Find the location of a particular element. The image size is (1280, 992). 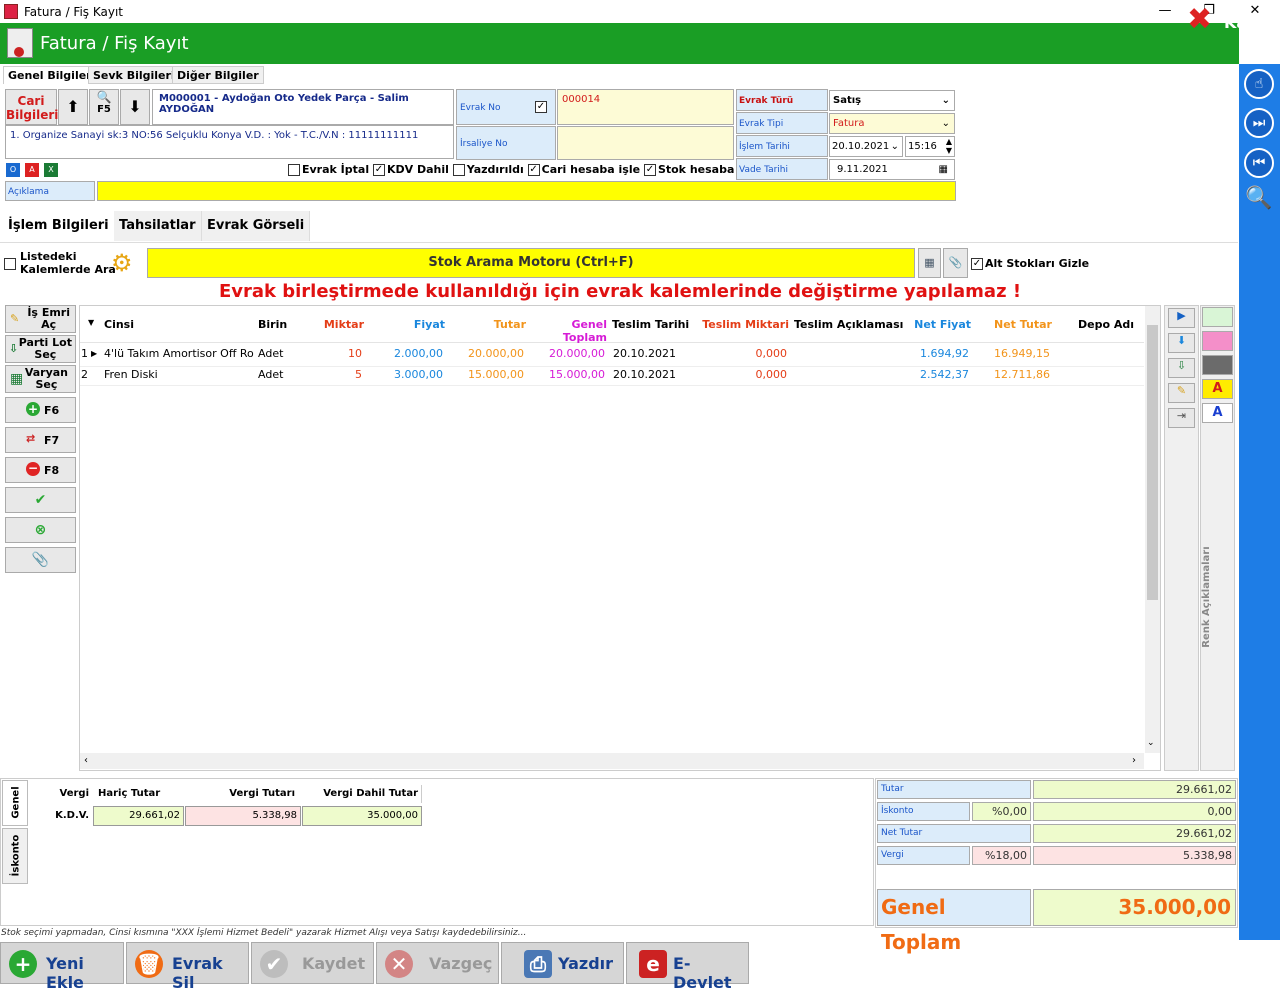

yazdir-button: ⎙ Yazdır is located at coordinates (562, 963).